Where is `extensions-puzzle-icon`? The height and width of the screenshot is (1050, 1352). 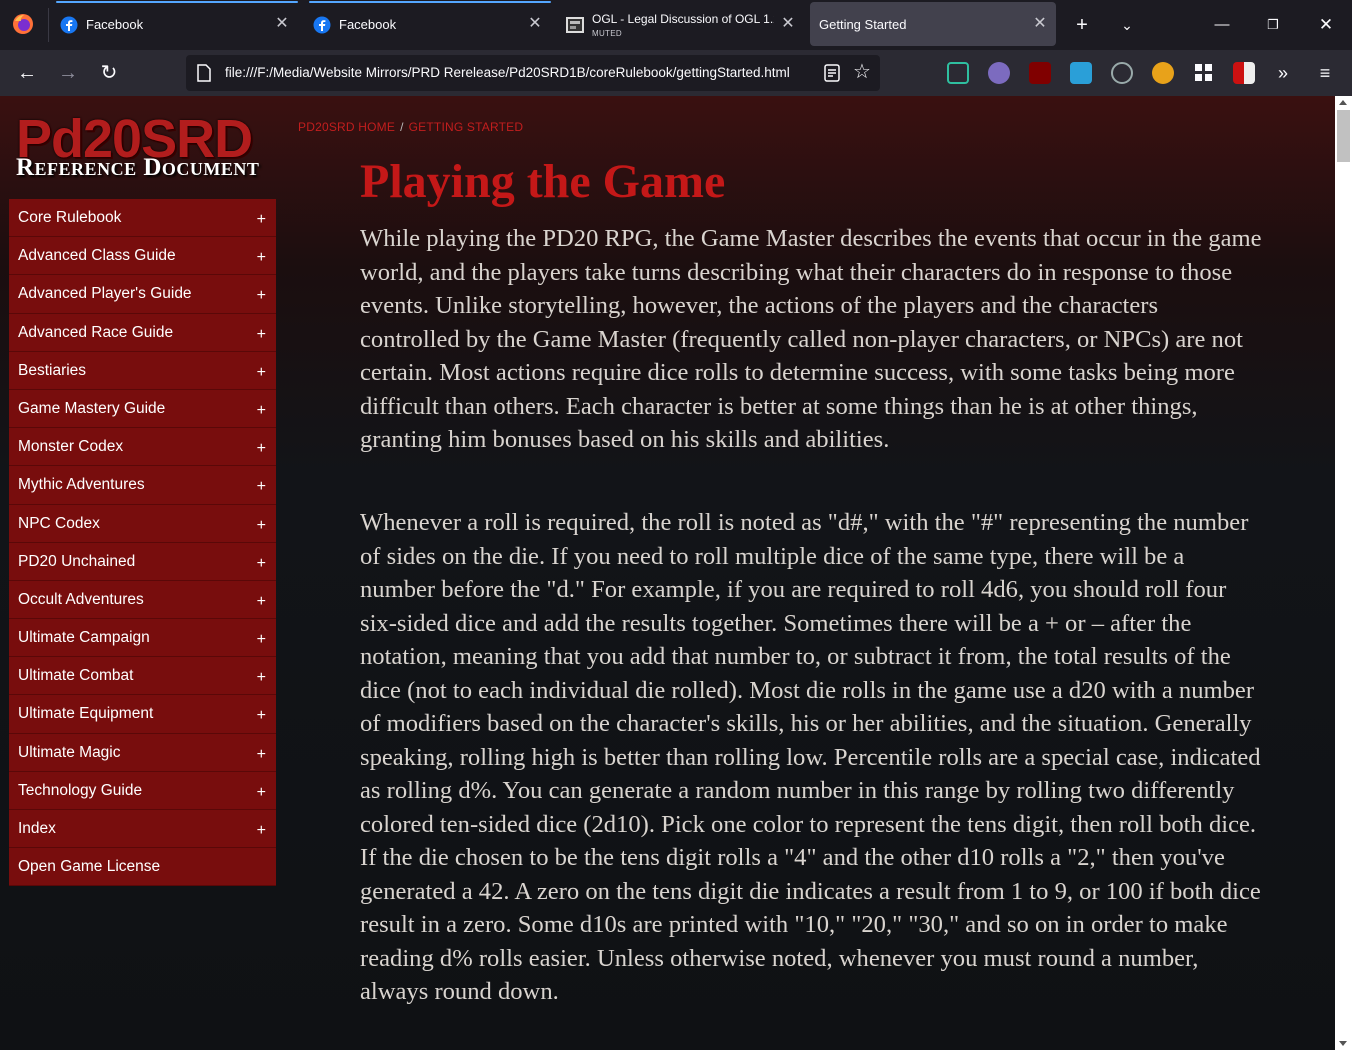 extensions-puzzle-icon is located at coordinates (1204, 73).